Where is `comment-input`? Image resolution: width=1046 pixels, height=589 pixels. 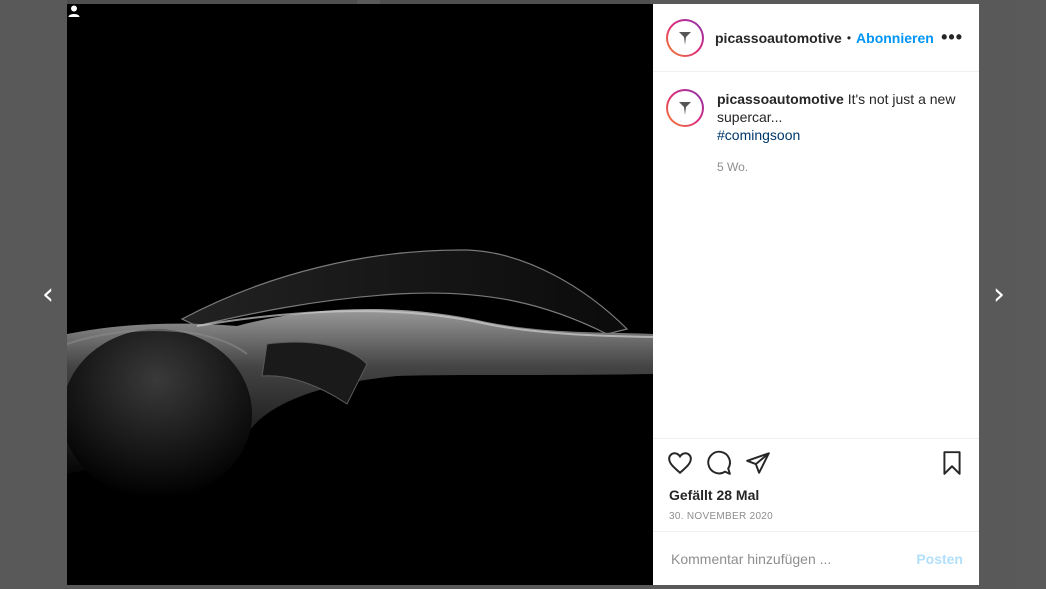 comment-input is located at coordinates (793, 558).